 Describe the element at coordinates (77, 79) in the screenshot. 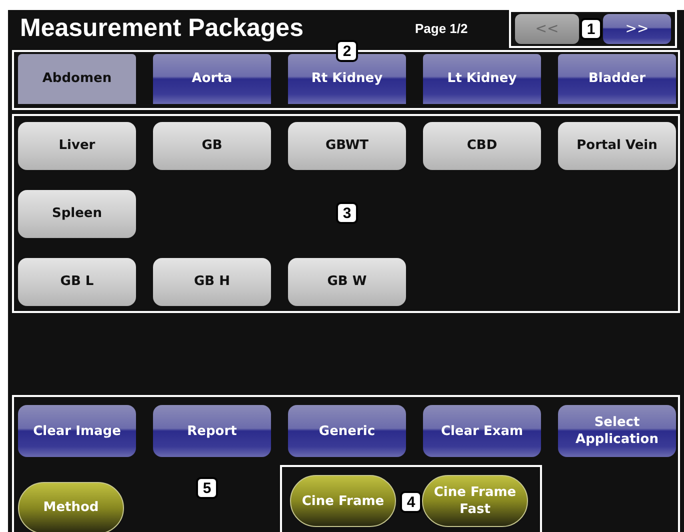

I see `package-tab: Abdomen` at that location.